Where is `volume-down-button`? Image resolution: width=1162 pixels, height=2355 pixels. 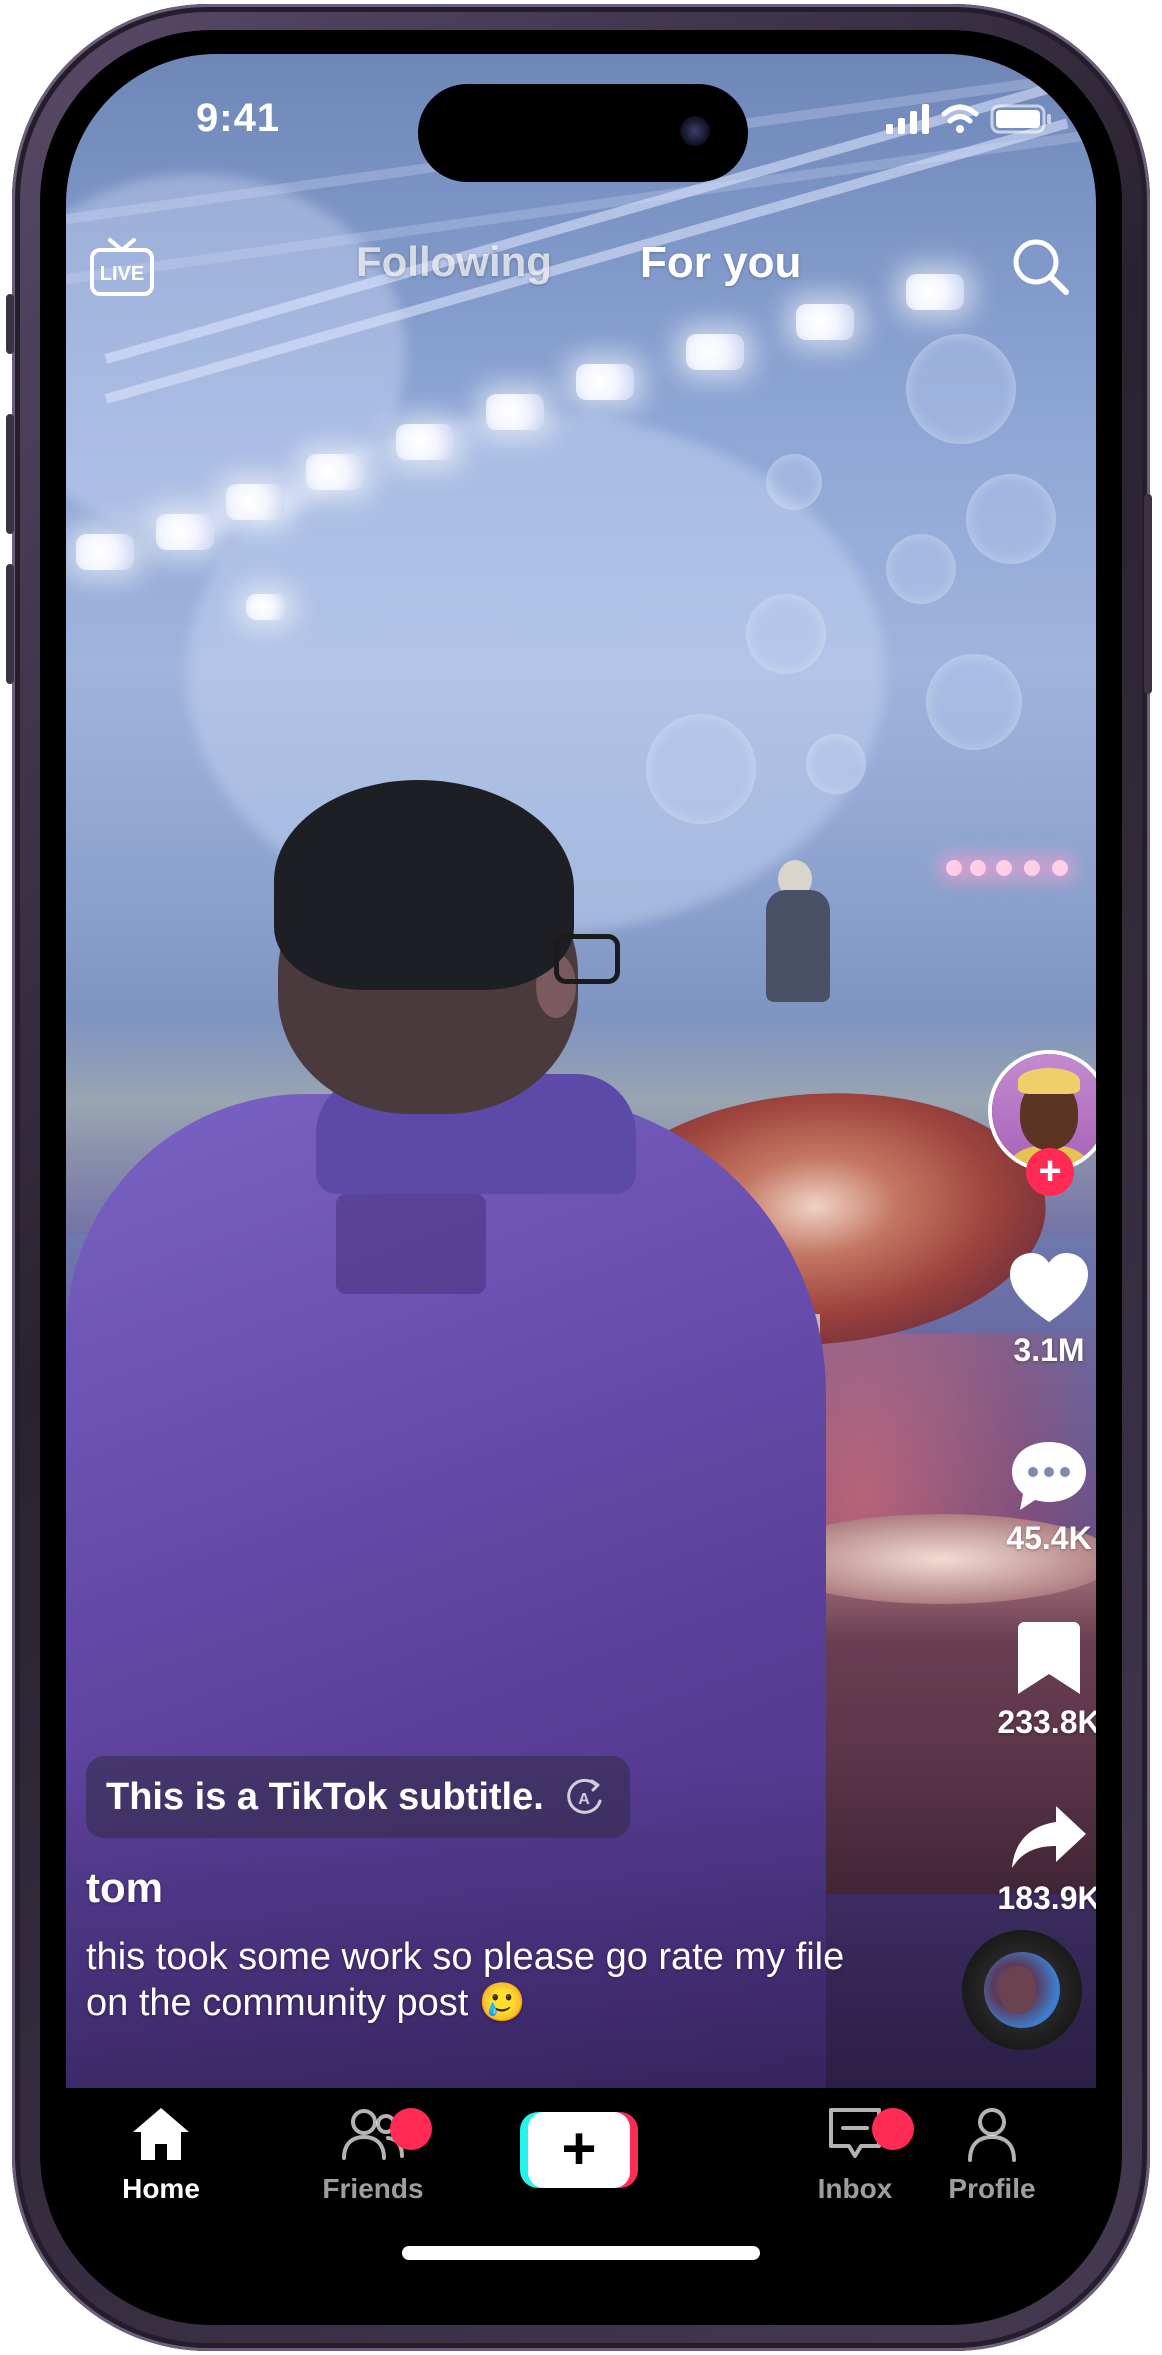
volume-down-button is located at coordinates (10, 624).